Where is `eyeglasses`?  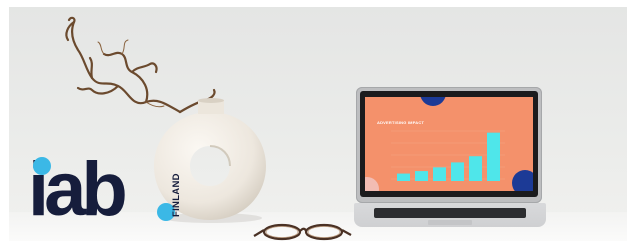
eyeglasses is located at coordinates (302, 232).